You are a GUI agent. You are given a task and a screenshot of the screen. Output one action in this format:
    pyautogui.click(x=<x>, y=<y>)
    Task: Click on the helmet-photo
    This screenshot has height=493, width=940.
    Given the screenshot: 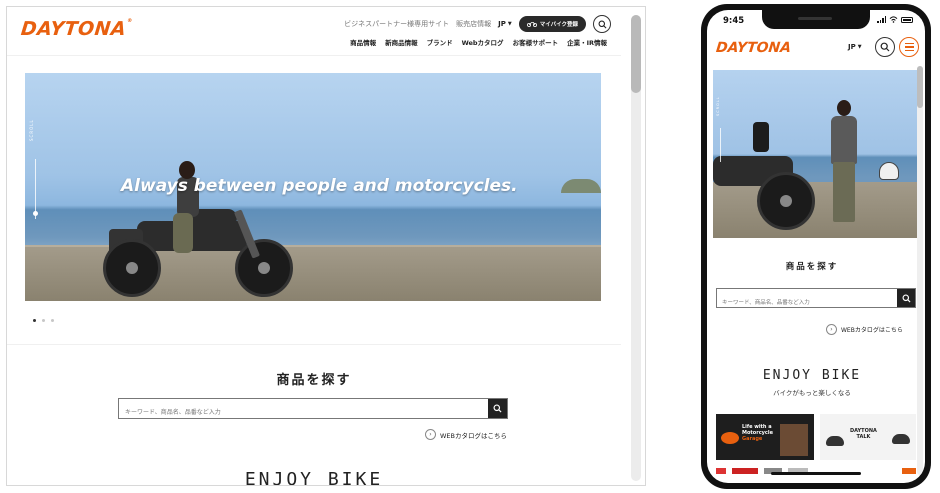 What is the action you would take?
    pyautogui.click(x=889, y=171)
    